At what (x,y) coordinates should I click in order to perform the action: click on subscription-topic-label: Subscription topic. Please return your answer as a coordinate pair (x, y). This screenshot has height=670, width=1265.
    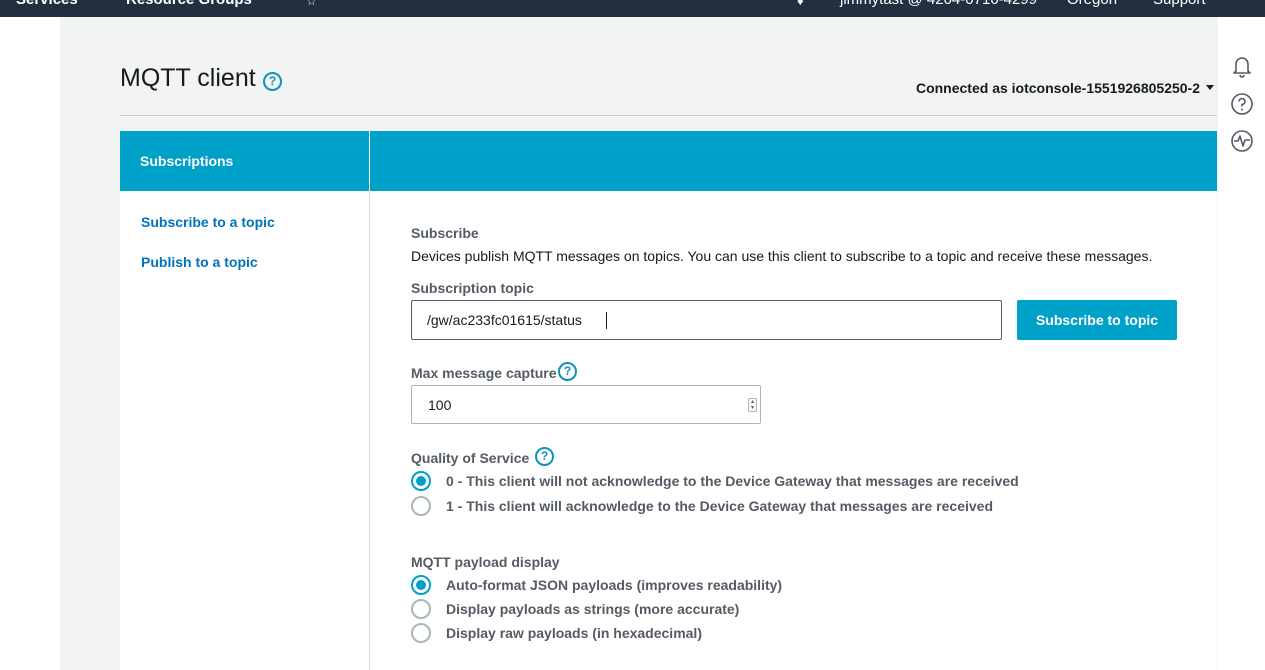
    Looking at the image, I should click on (472, 288).